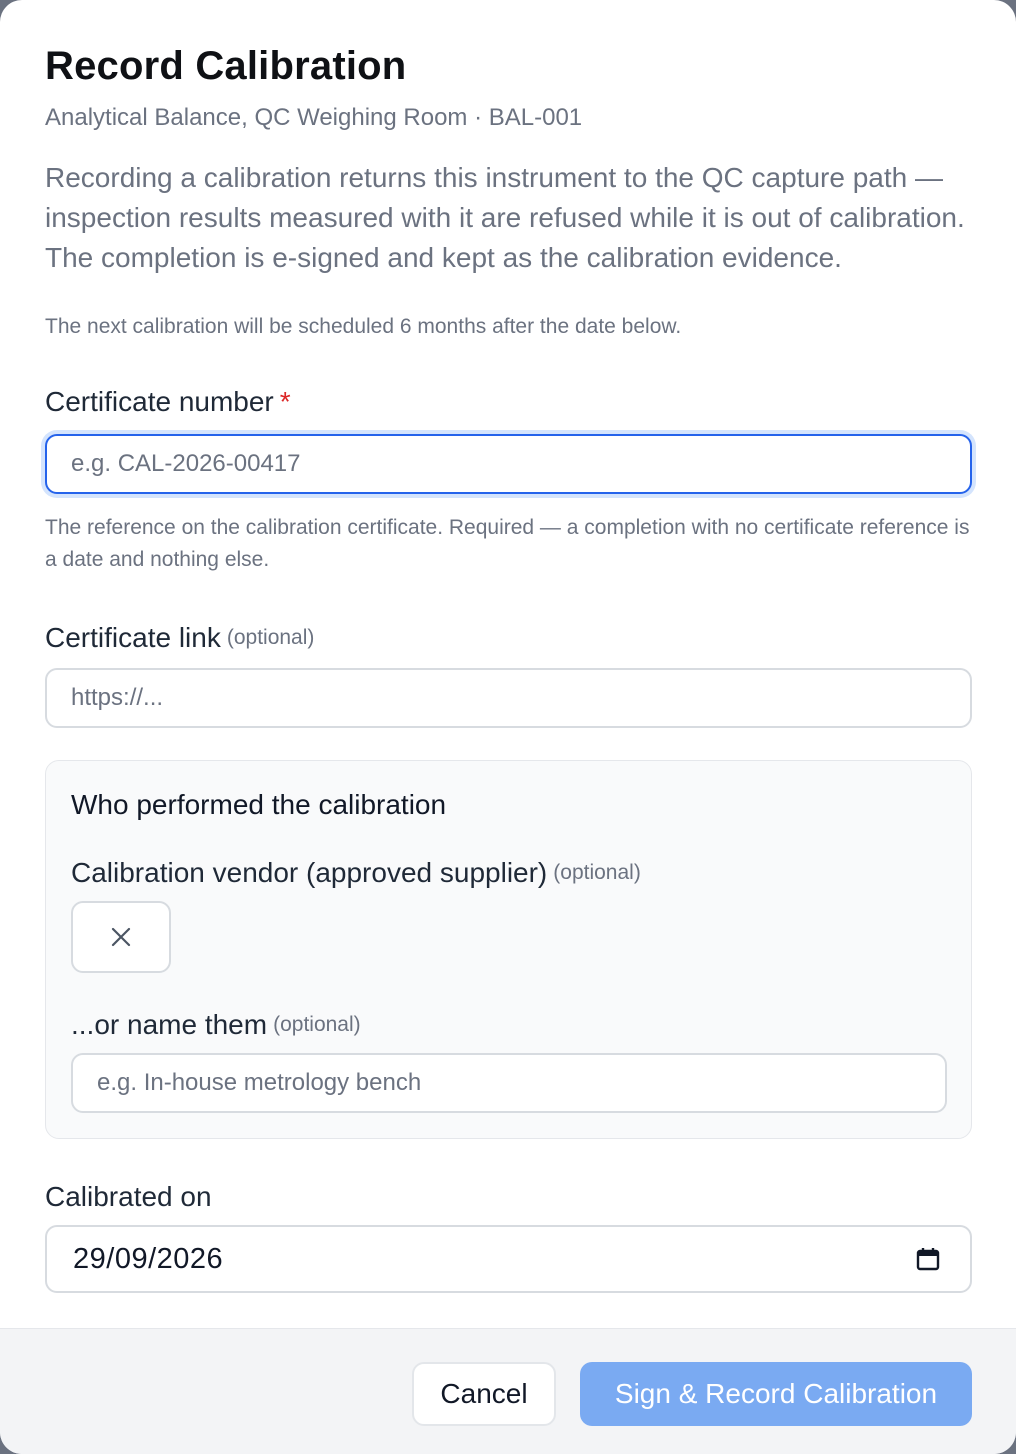  Describe the element at coordinates (508, 464) in the screenshot. I see `certificate-number-input` at that location.